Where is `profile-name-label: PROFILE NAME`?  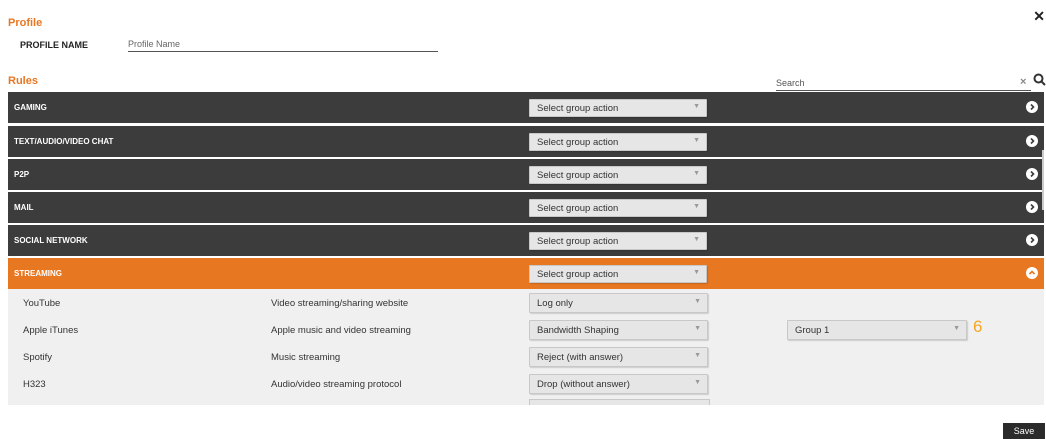
profile-name-label: PROFILE NAME is located at coordinates (54, 45).